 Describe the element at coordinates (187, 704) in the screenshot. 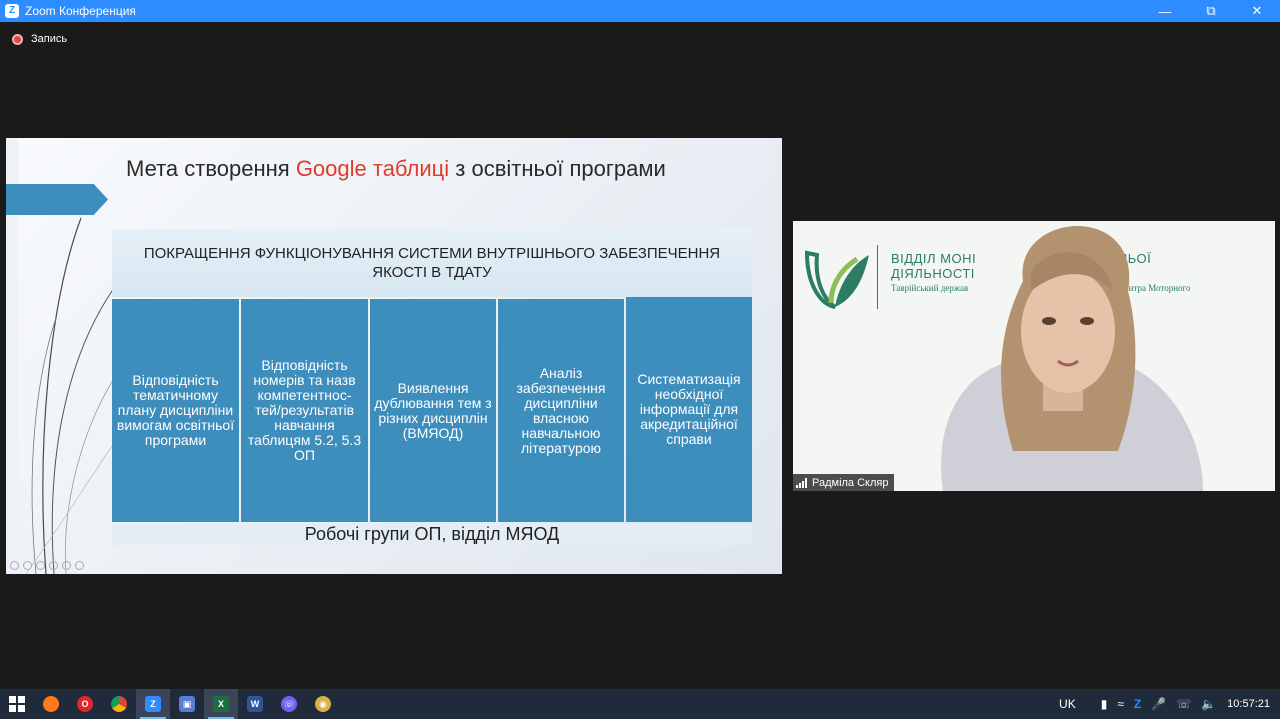

I see `save-disk-icon: ▣` at that location.